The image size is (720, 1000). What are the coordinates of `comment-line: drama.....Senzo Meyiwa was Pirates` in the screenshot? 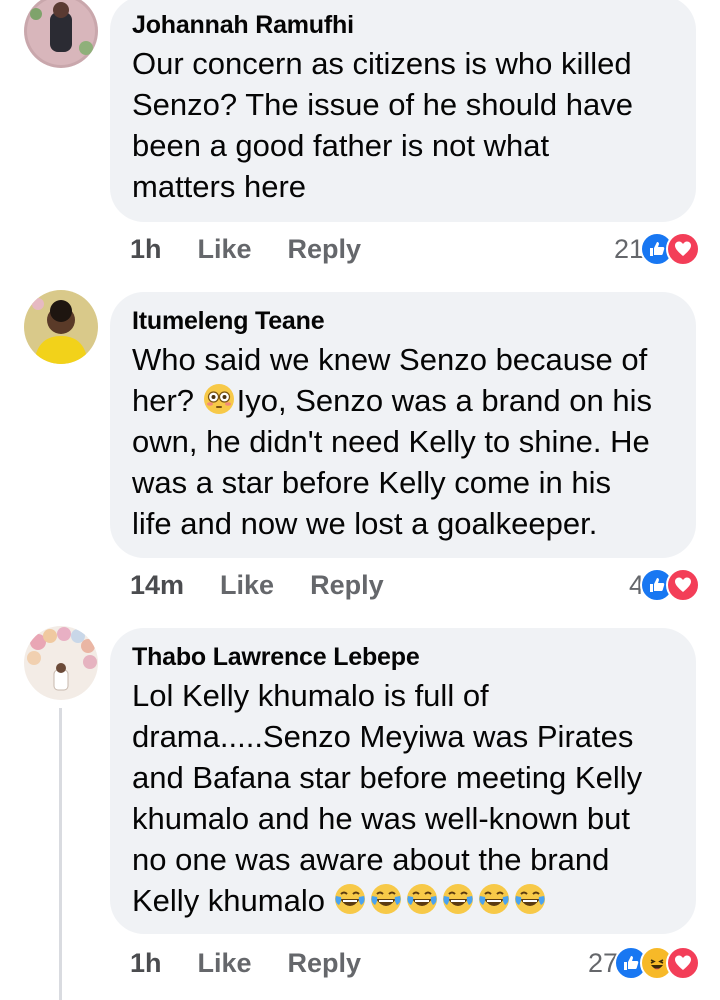 It's located at (383, 736).